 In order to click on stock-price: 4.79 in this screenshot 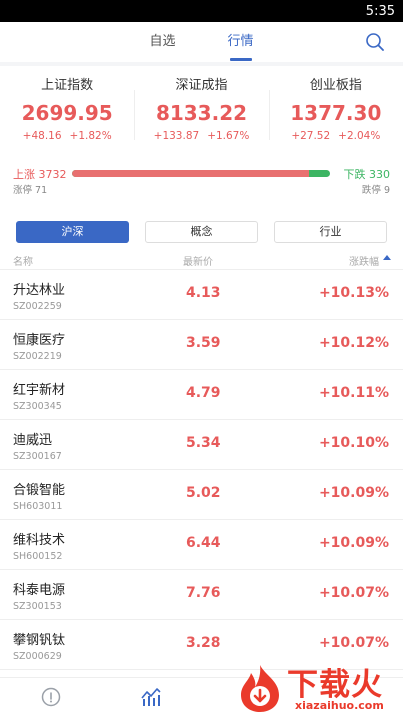, I will do `click(203, 393)`.